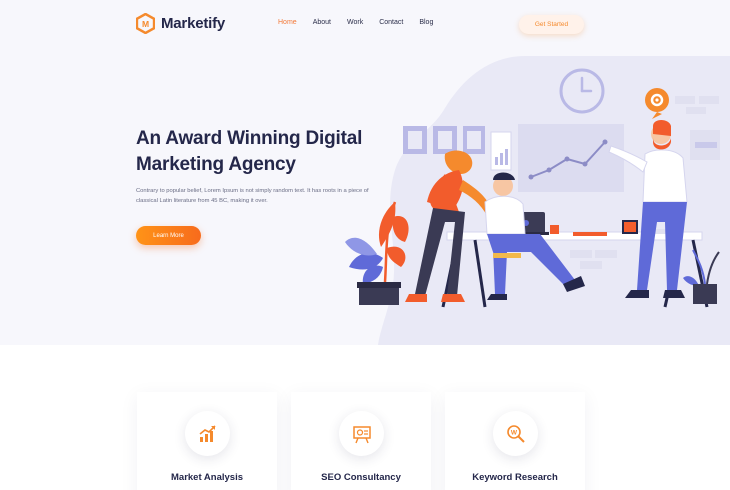 This screenshot has width=730, height=490. What do you see at coordinates (582, 91) in the screenshot?
I see `wall-clock-icon` at bounding box center [582, 91].